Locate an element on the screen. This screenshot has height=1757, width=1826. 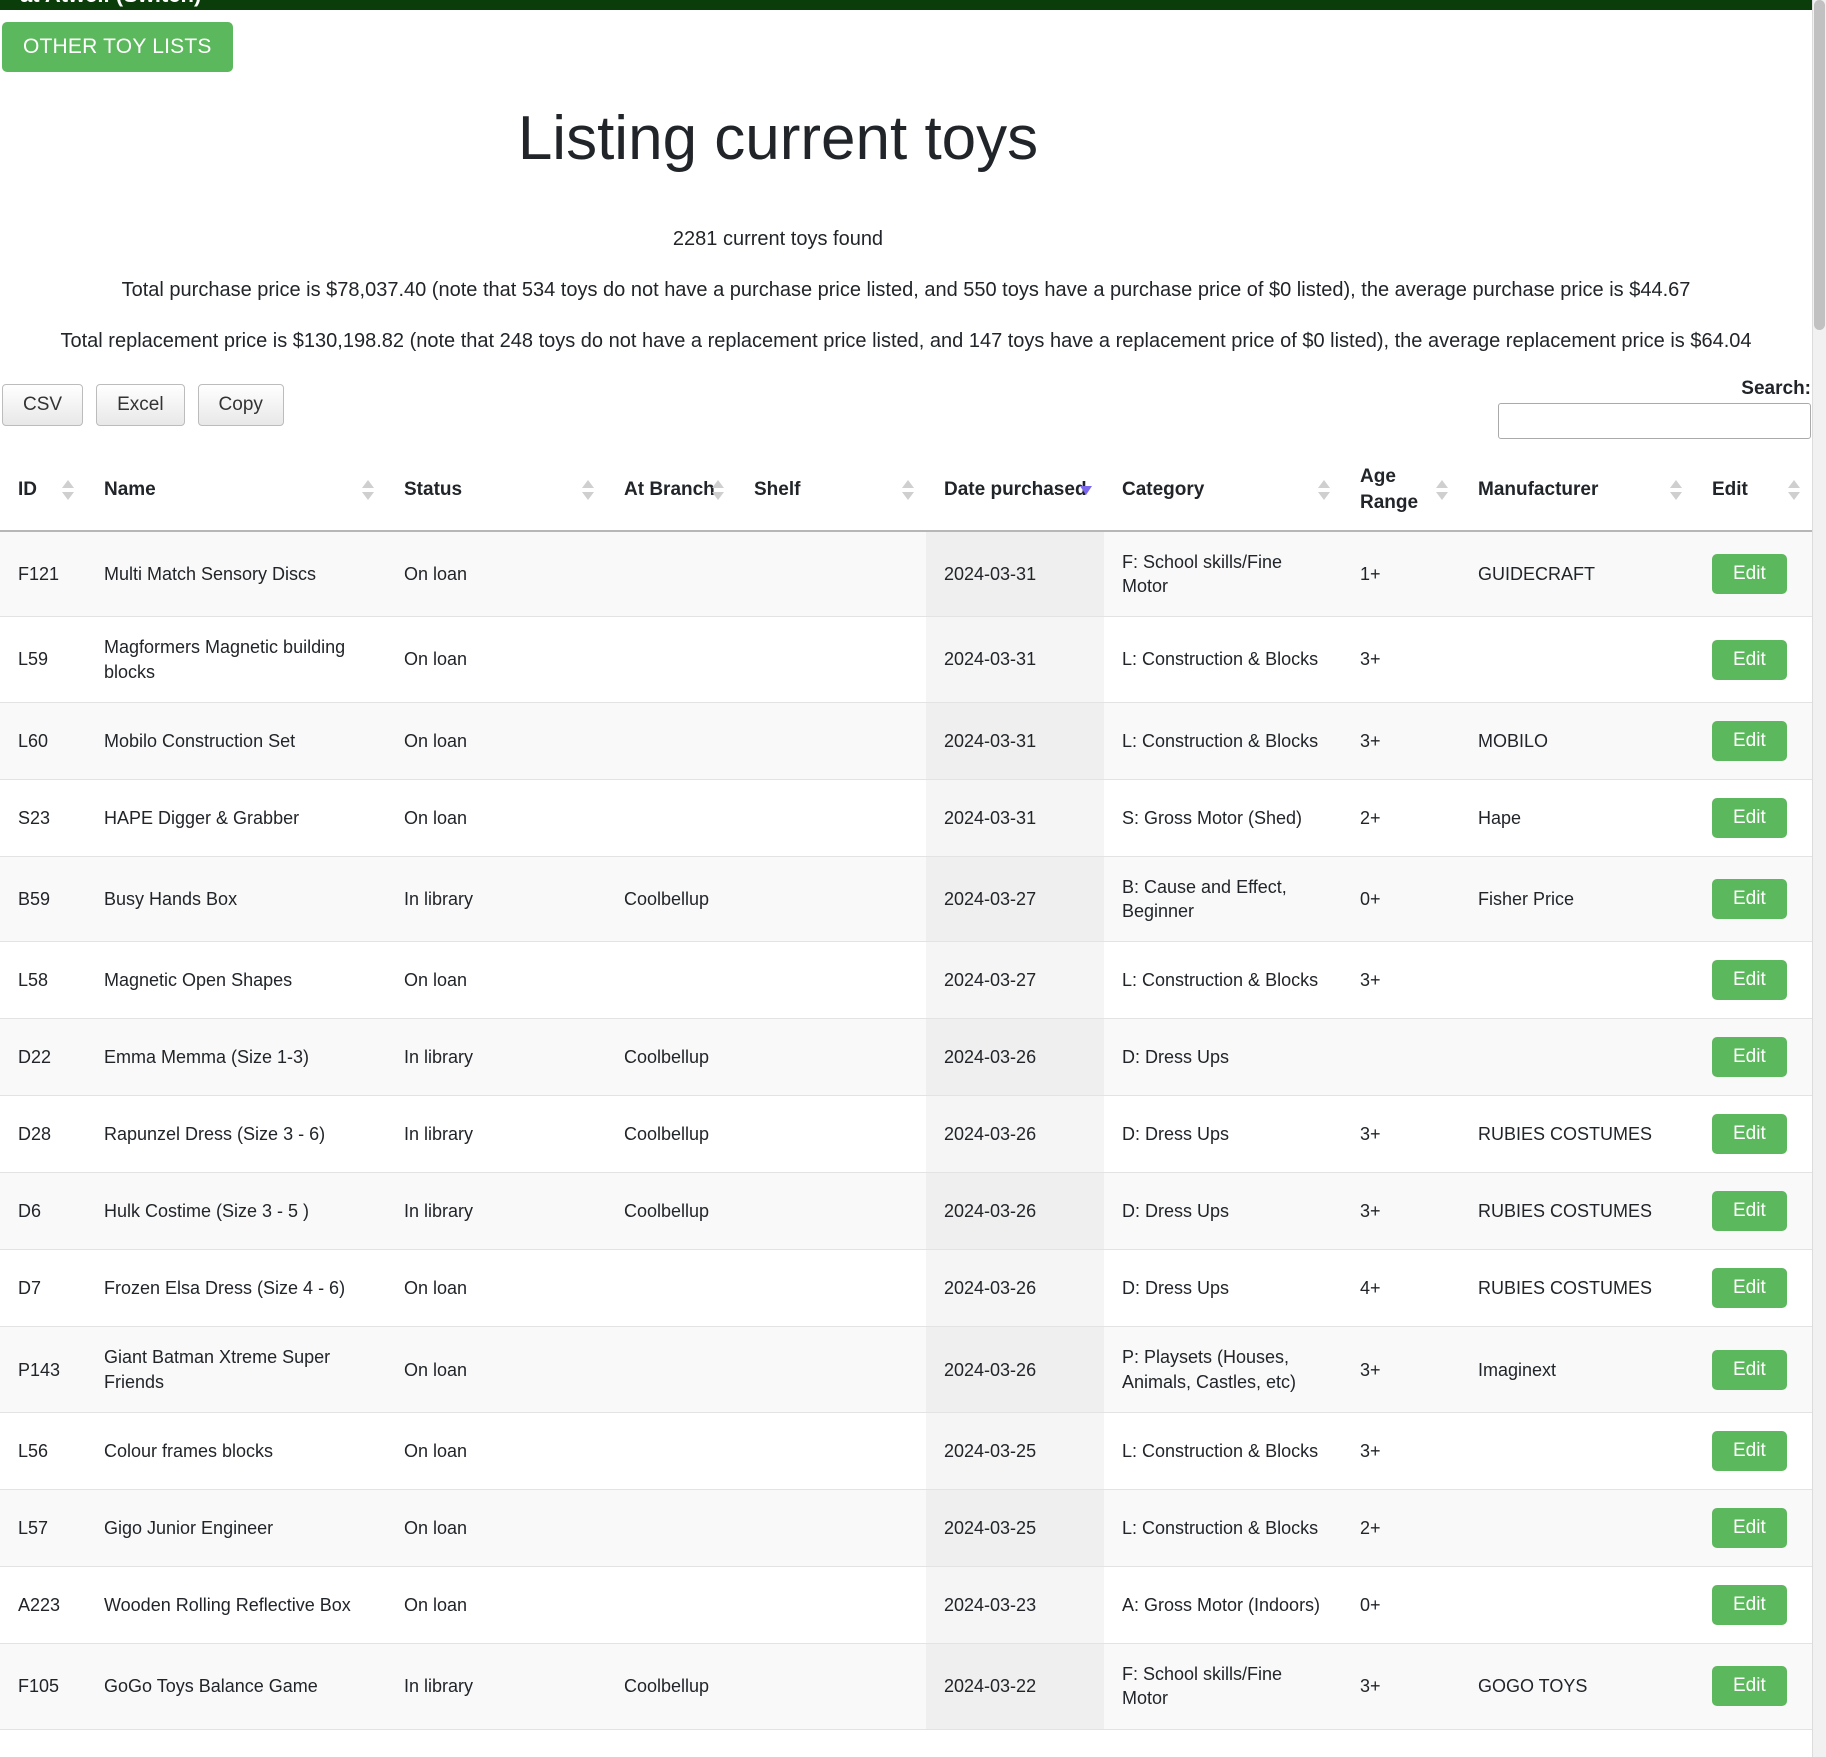
search-input is located at coordinates (1654, 421).